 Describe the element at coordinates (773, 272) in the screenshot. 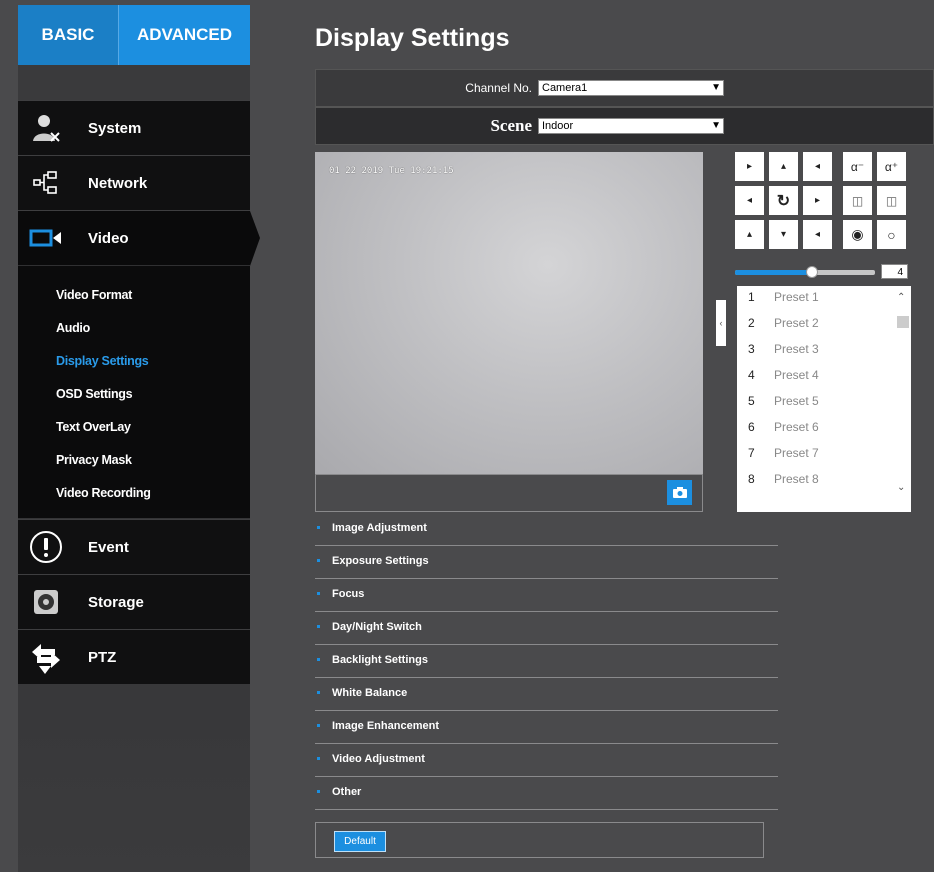

I see `slider-fill` at that location.